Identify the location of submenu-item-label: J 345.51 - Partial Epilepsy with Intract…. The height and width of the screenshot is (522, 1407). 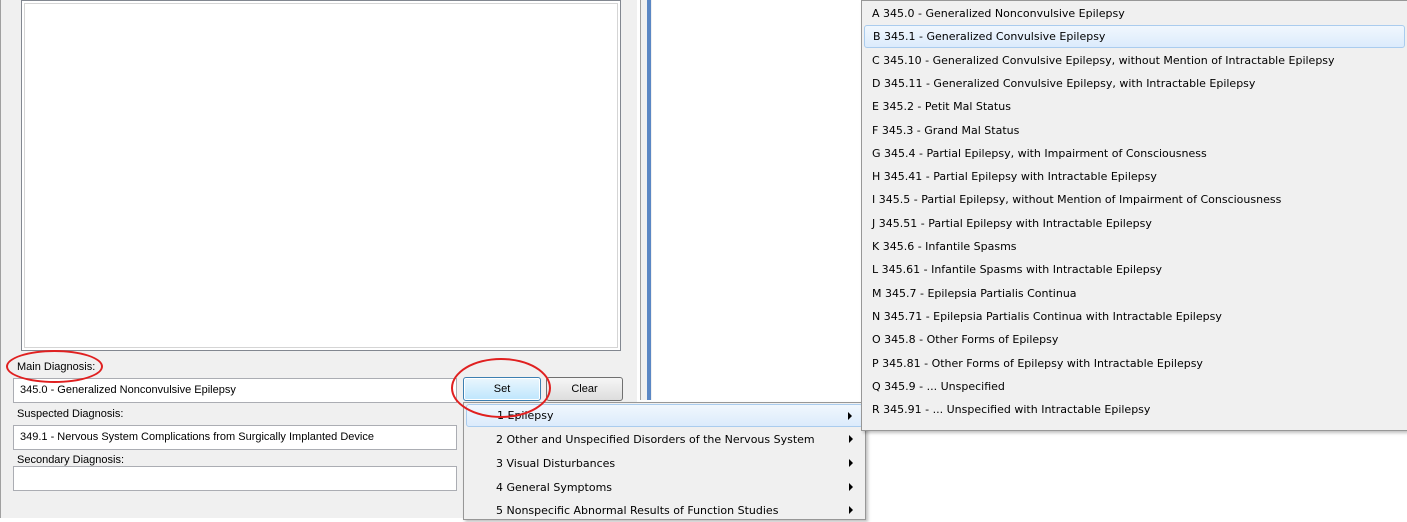
(1012, 223).